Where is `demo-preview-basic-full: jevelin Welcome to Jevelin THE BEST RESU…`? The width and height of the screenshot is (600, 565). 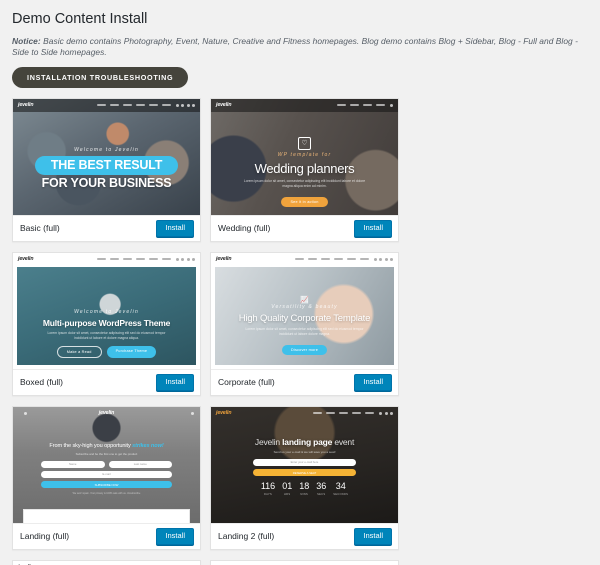 demo-preview-basic-full: jevelin Welcome to Jevelin THE BEST RESU… is located at coordinates (106, 156).